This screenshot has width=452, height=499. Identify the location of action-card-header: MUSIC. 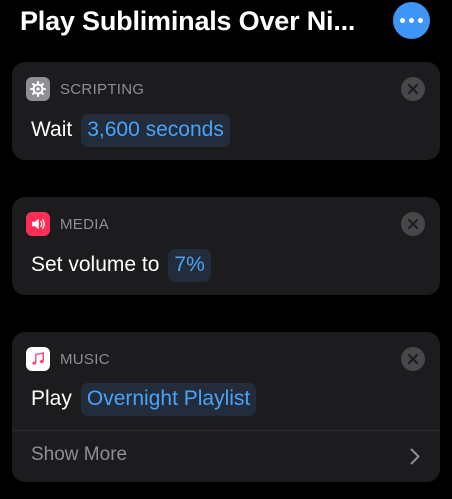
(68, 359).